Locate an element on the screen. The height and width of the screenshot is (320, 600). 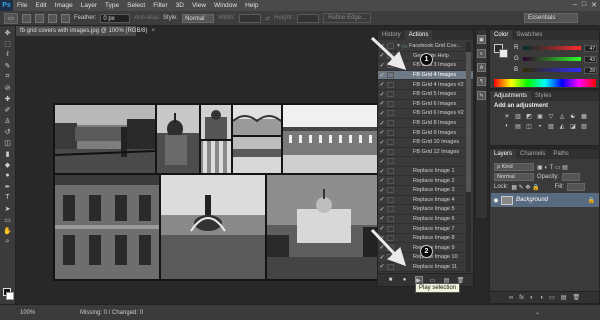
adjustment-icon: ☀ is located at coordinates (507, 116).